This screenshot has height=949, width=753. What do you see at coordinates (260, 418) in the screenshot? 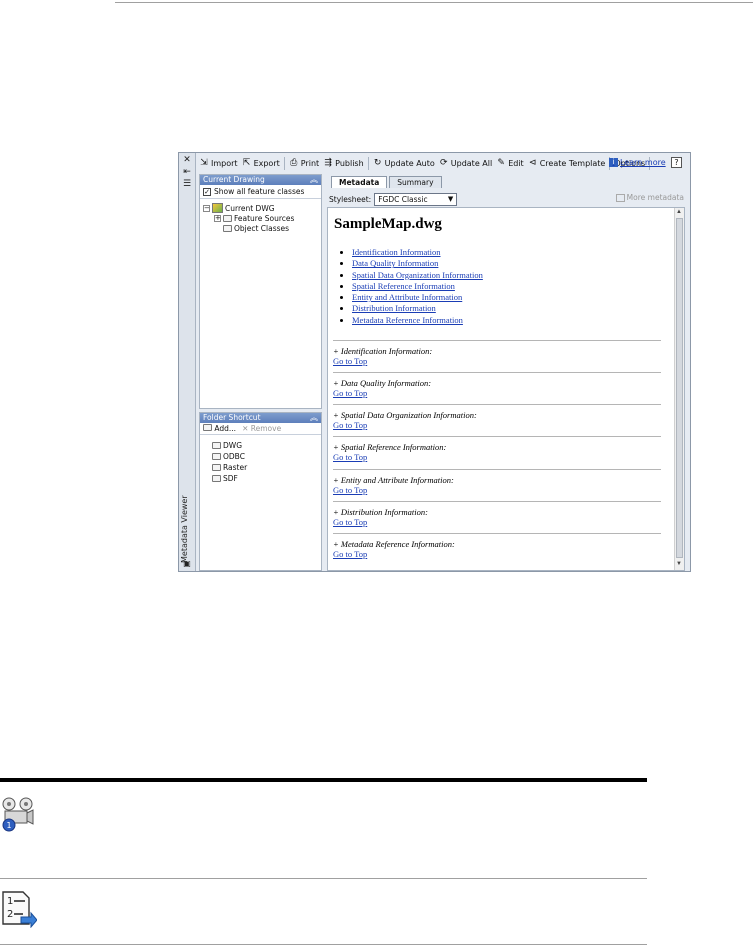
I see `folder-shortcut-header: Folder Shortcut ︽` at bounding box center [260, 418].